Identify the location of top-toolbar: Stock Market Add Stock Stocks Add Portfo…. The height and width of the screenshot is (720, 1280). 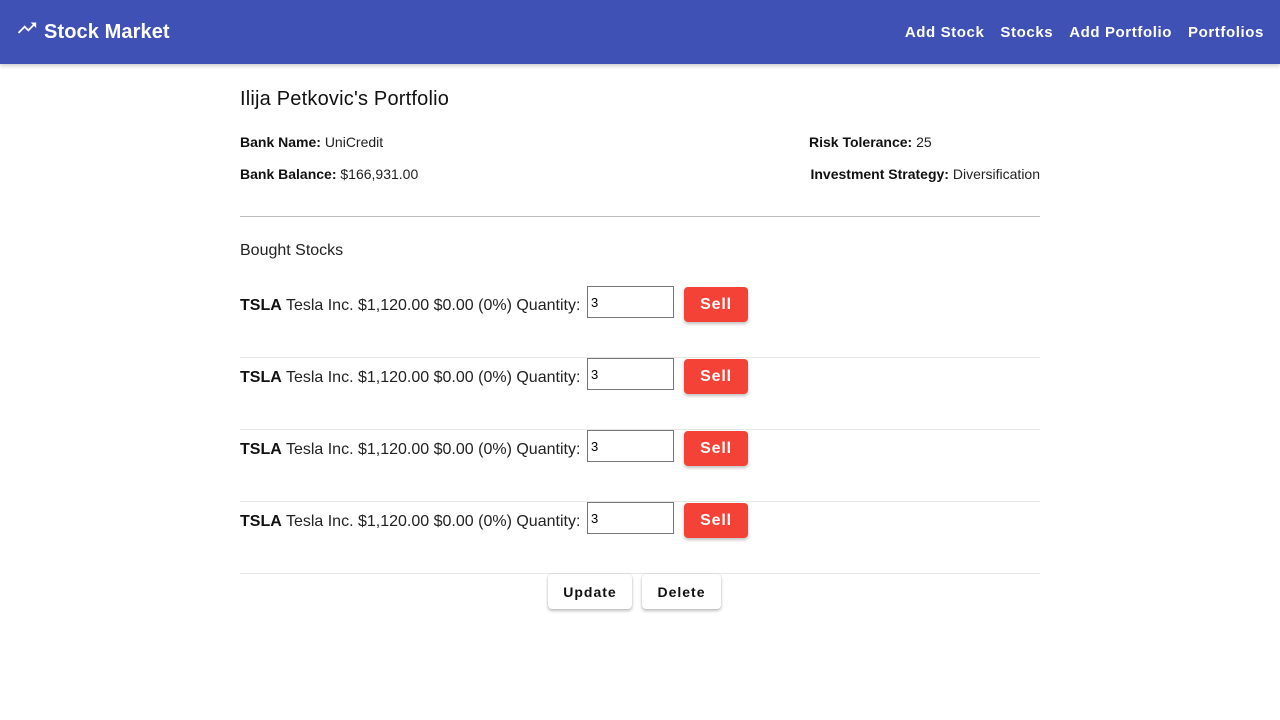
(640, 32).